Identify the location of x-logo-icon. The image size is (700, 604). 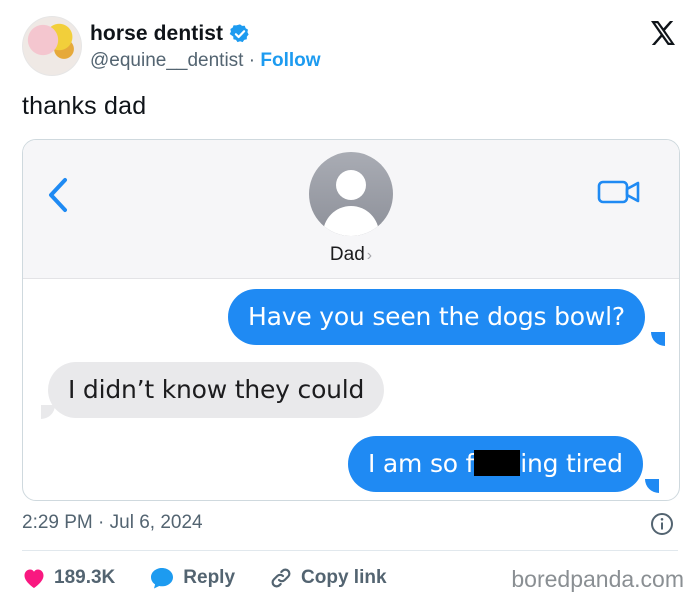
(663, 33).